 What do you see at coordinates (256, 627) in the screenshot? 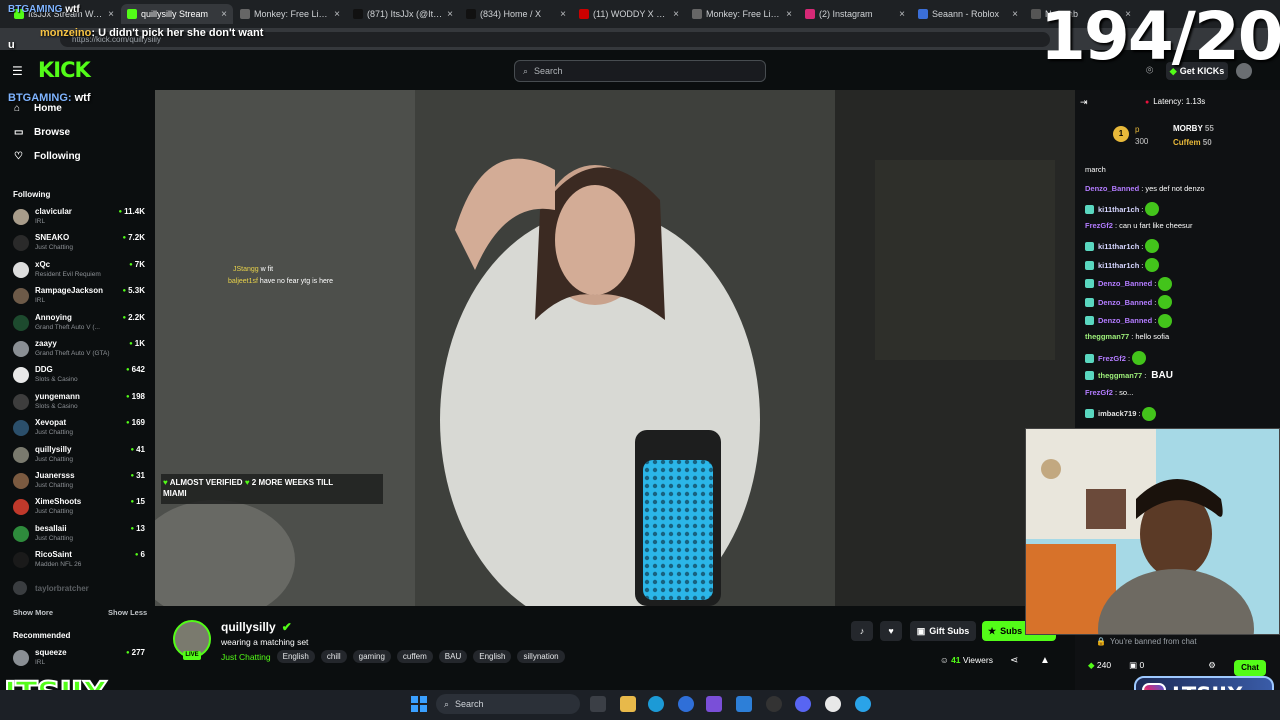
I see `streamer-name: quillysilly ✔` at bounding box center [256, 627].